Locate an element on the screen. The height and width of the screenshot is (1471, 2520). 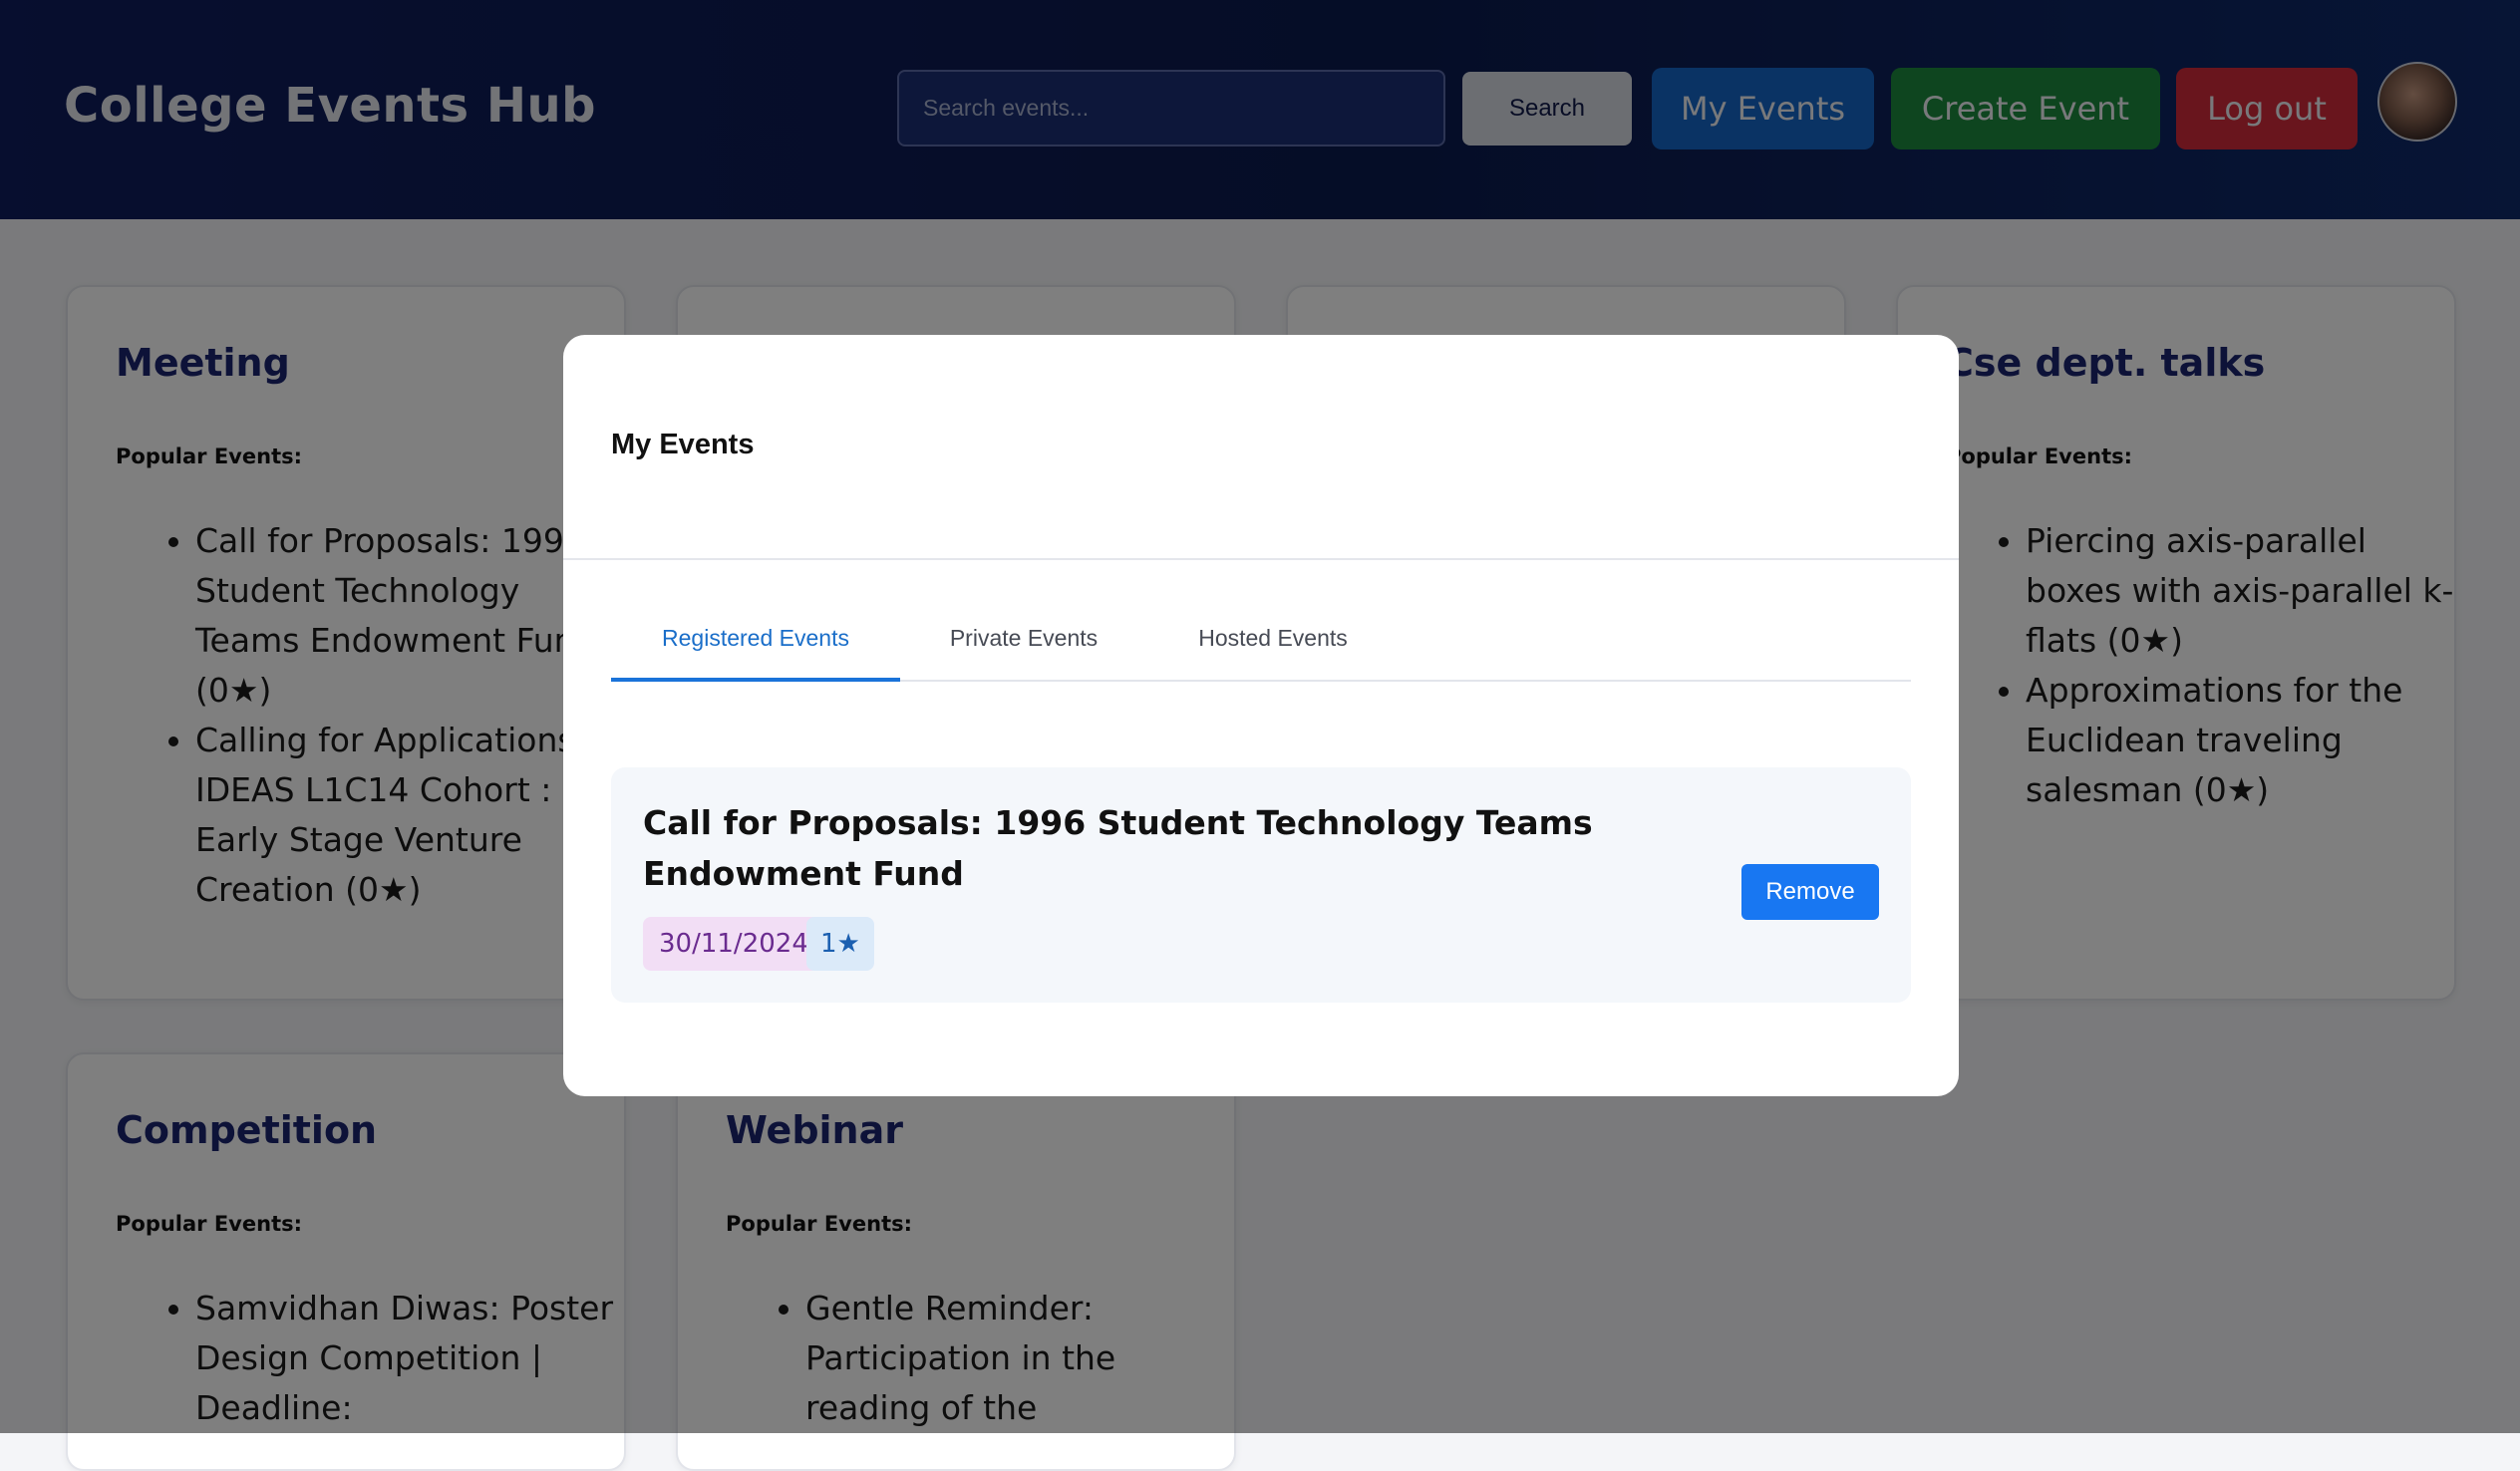
tab-private-events: Private Events is located at coordinates (1023, 643).